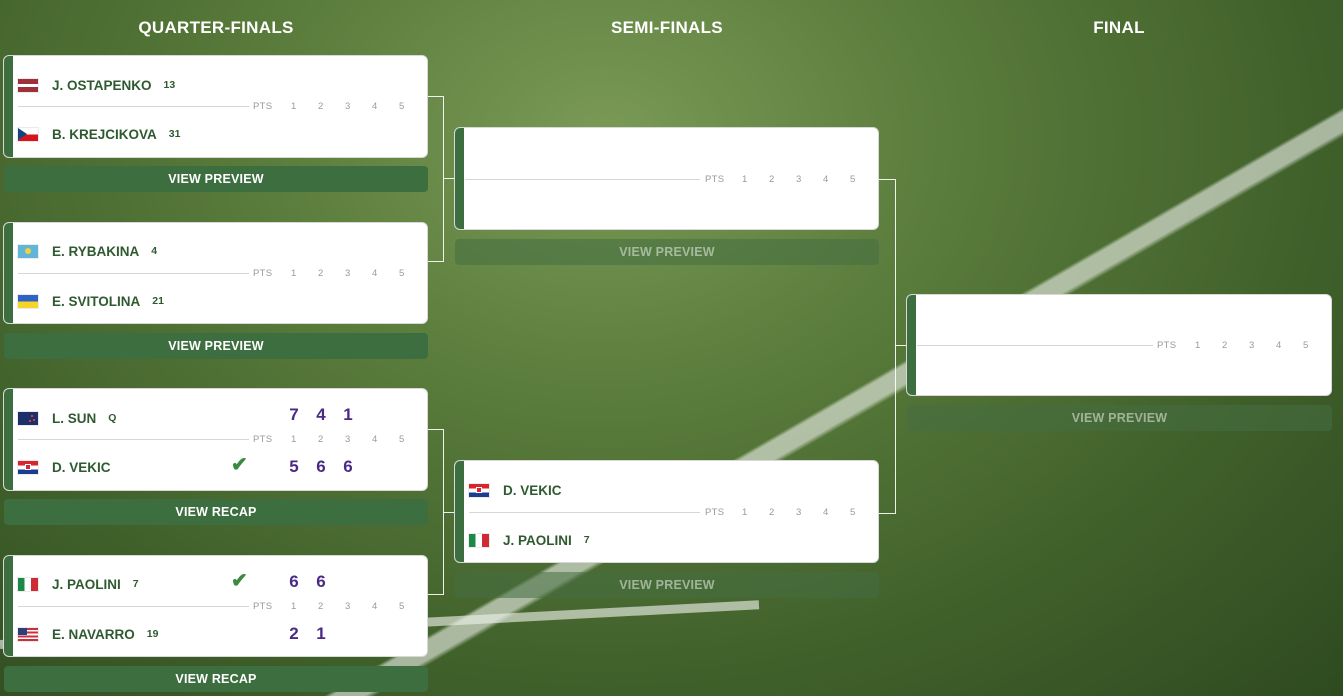  What do you see at coordinates (667, 27) in the screenshot?
I see `round-title-semi-finals: SEMI-FINALS` at bounding box center [667, 27].